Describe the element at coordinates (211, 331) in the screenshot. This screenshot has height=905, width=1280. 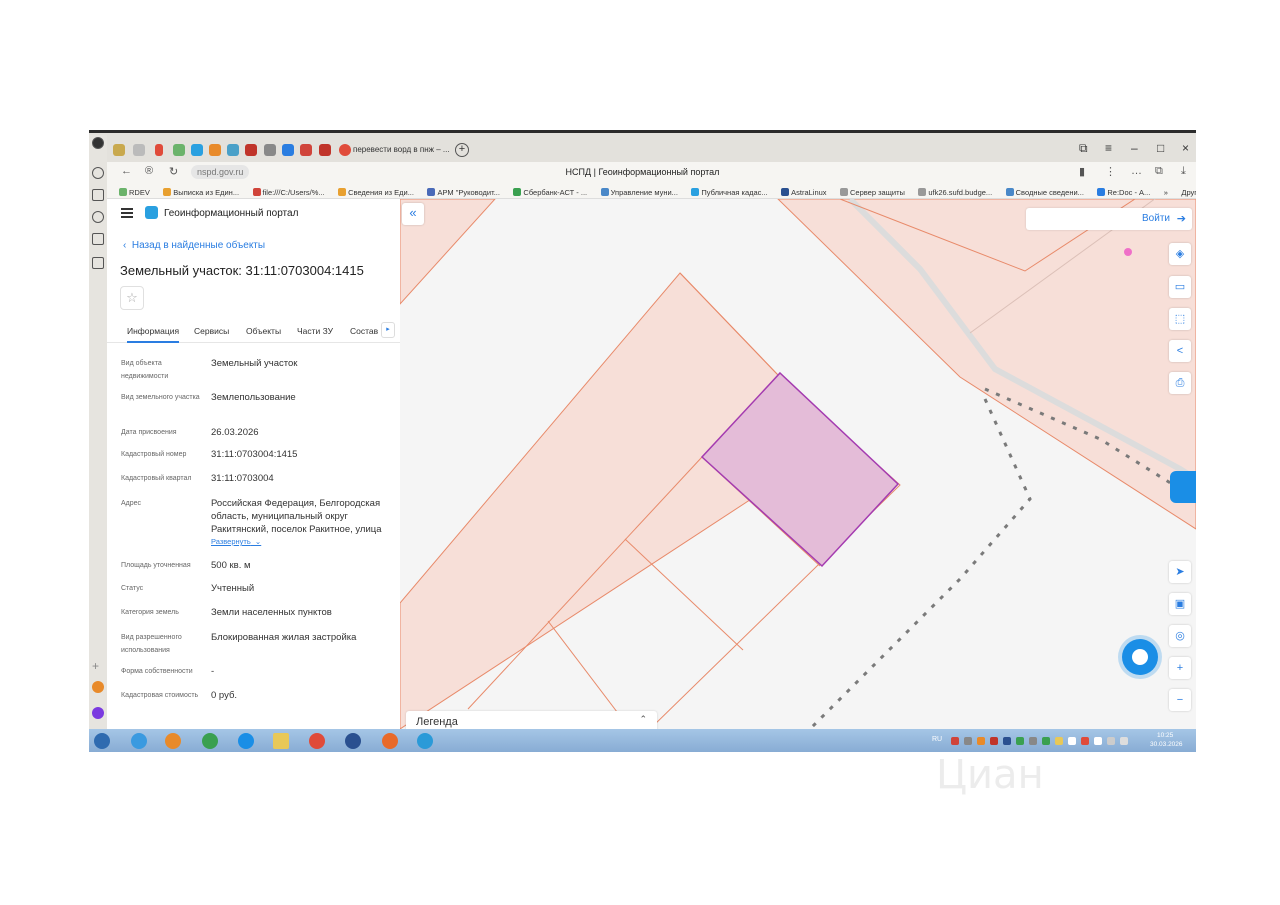
I see `tab-services: Сервисы` at that location.